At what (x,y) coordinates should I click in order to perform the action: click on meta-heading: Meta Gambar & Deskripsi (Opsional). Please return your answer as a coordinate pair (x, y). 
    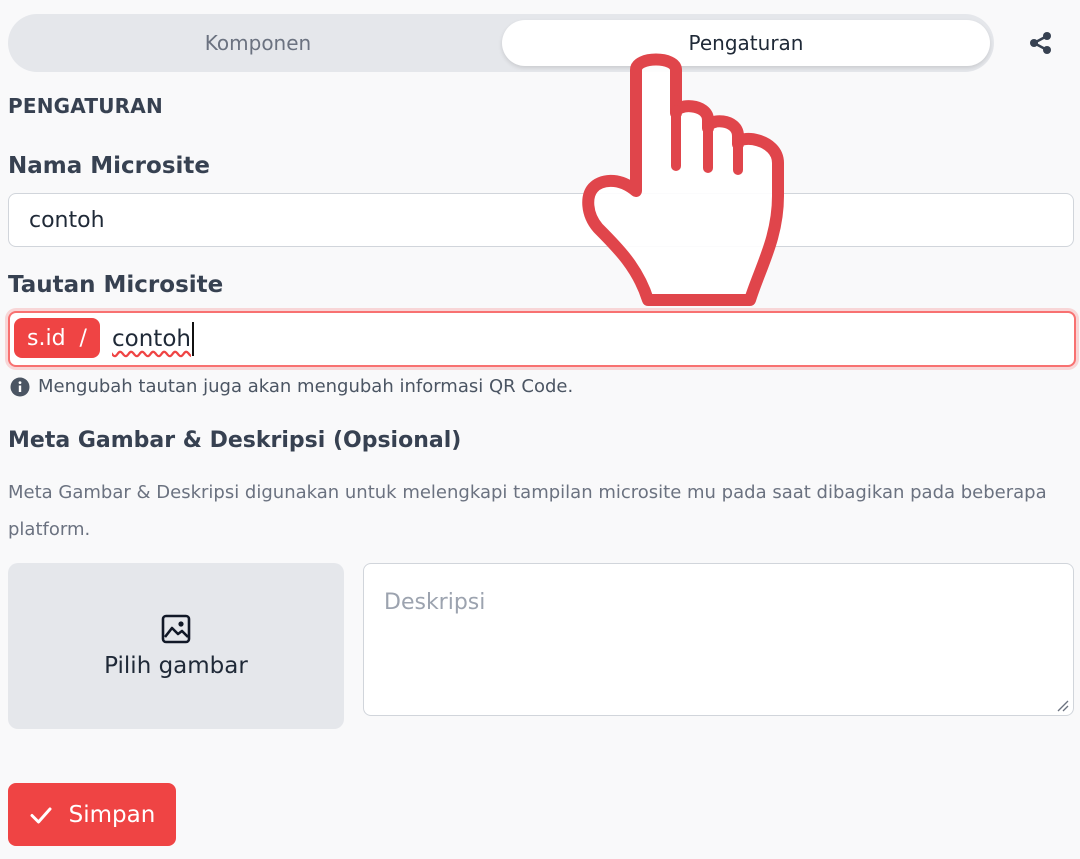
    Looking at the image, I should click on (235, 440).